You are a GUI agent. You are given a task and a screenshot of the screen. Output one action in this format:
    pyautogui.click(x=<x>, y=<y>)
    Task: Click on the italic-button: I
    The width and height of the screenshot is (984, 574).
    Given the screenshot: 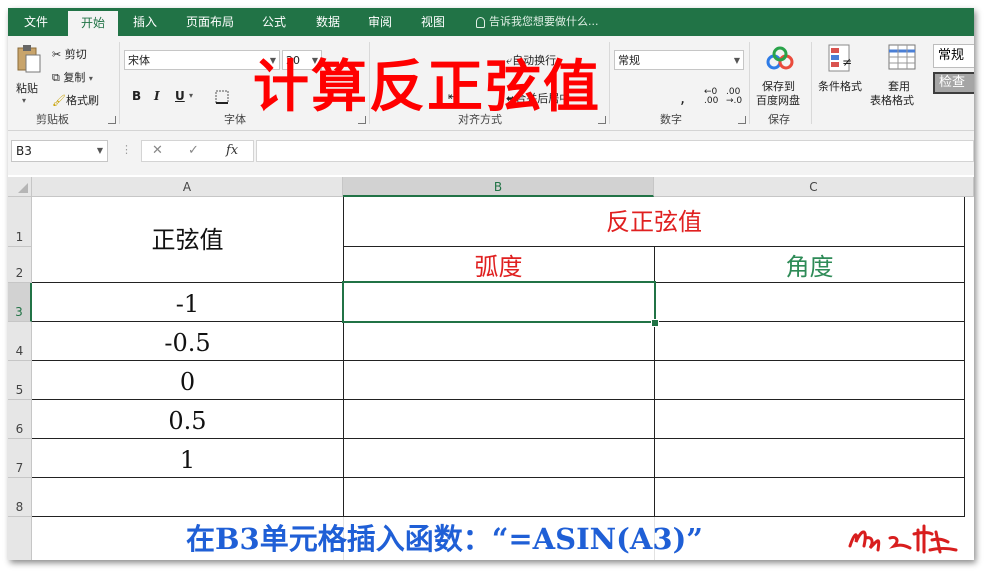 What is the action you would take?
    pyautogui.click(x=157, y=96)
    